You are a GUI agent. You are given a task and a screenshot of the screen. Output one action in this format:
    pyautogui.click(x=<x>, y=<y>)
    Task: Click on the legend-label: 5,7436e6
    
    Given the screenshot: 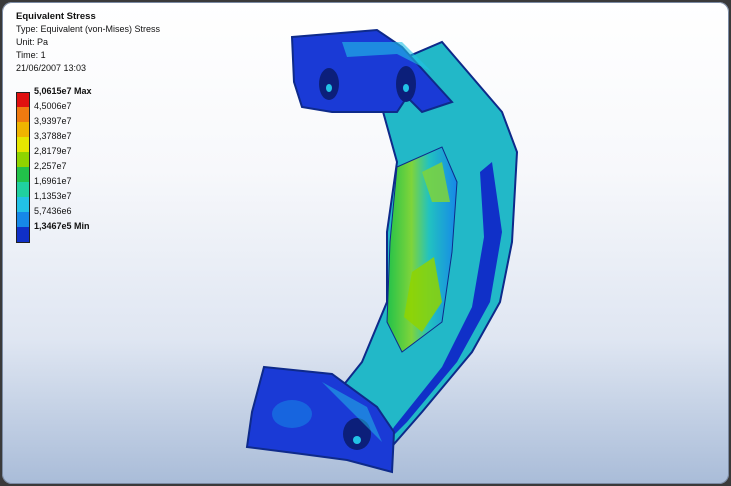 What is the action you would take?
    pyautogui.click(x=53, y=211)
    